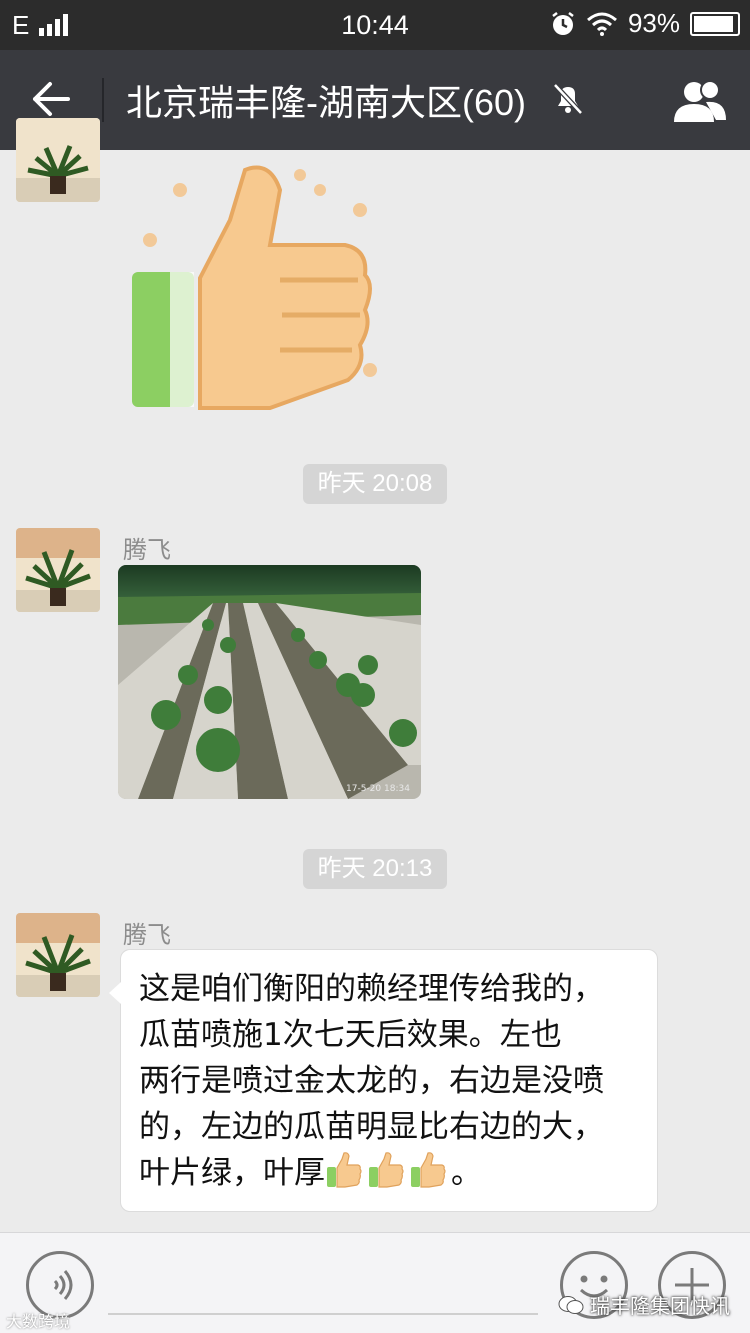  I want to click on mute-bell-icon, so click(568, 99).